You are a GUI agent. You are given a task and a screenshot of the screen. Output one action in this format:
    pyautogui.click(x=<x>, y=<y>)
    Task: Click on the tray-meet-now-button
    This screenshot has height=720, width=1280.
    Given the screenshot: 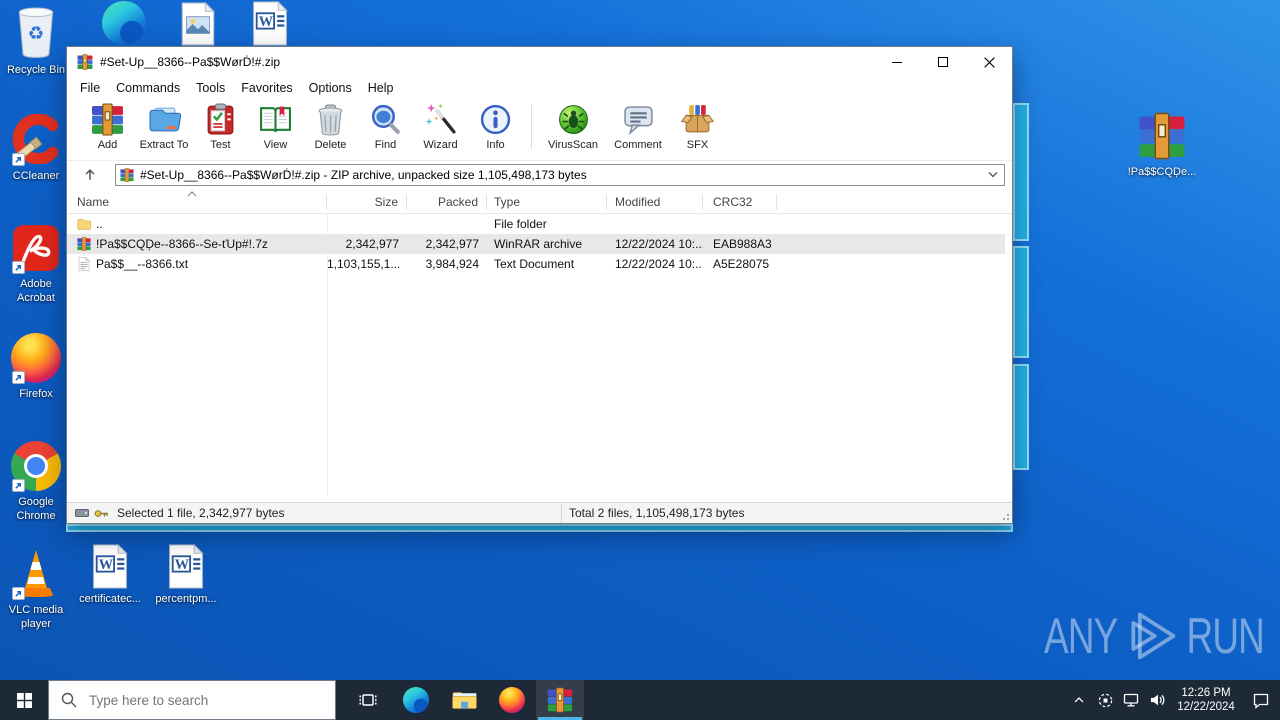 What is the action you would take?
    pyautogui.click(x=1105, y=700)
    